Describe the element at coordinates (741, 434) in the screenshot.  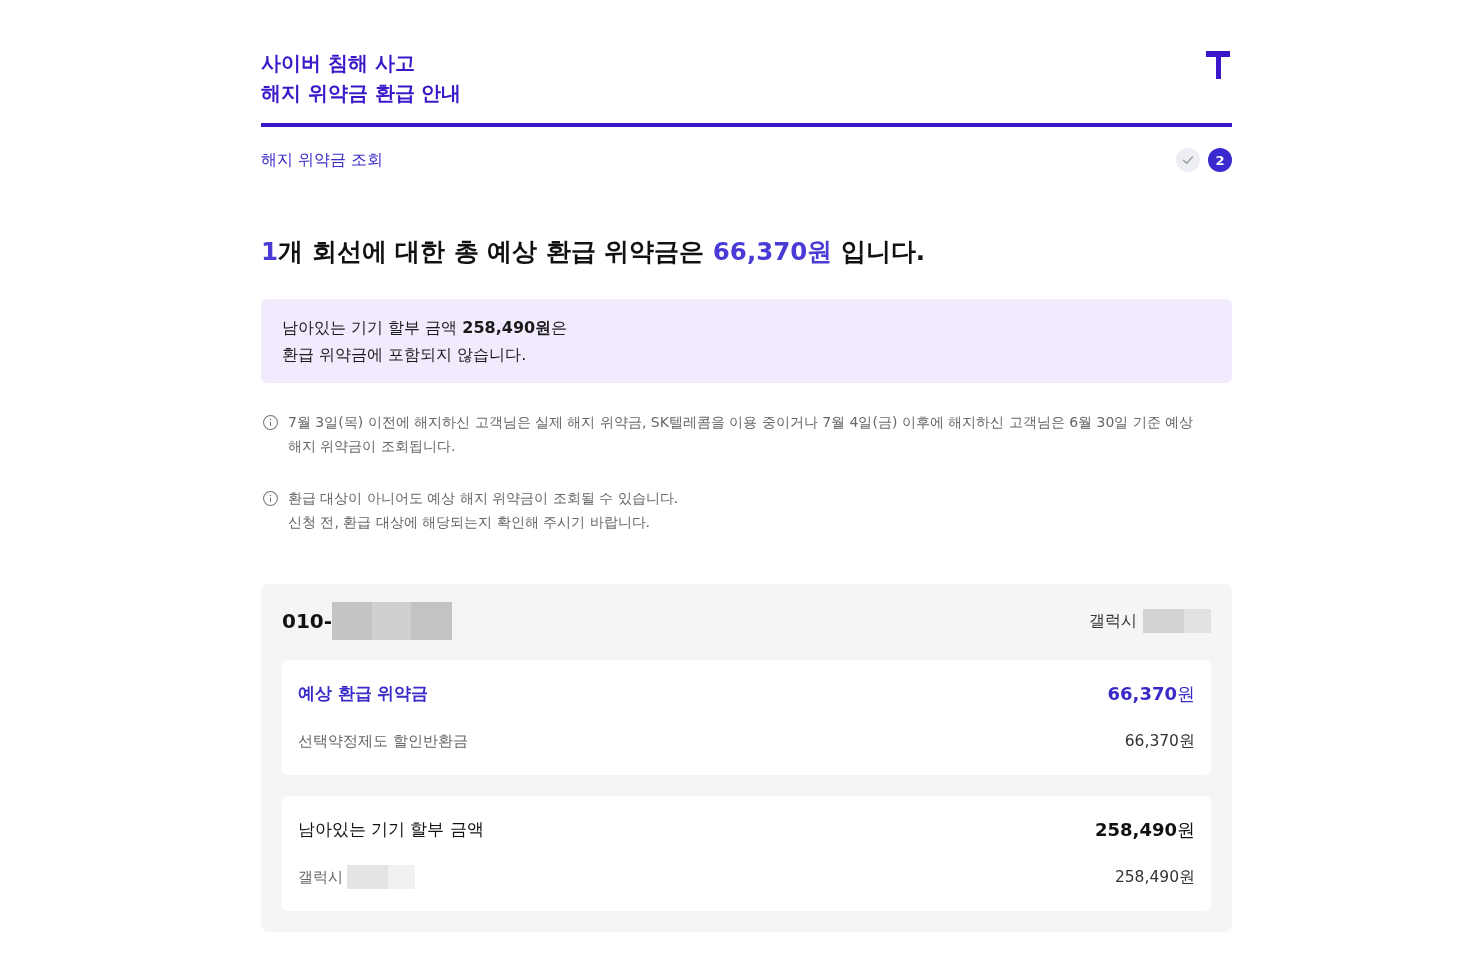
I see `note-text: 7월 3일(목) 이전에 해지하신 고객님은 실제 해지 위약금, SK텔레콤을 이용 중이거나 7월 4일(금) 이후에 해지하신 고객님은 6월 30일 기준 예상 해지 위약금이 조회됩니다.` at that location.